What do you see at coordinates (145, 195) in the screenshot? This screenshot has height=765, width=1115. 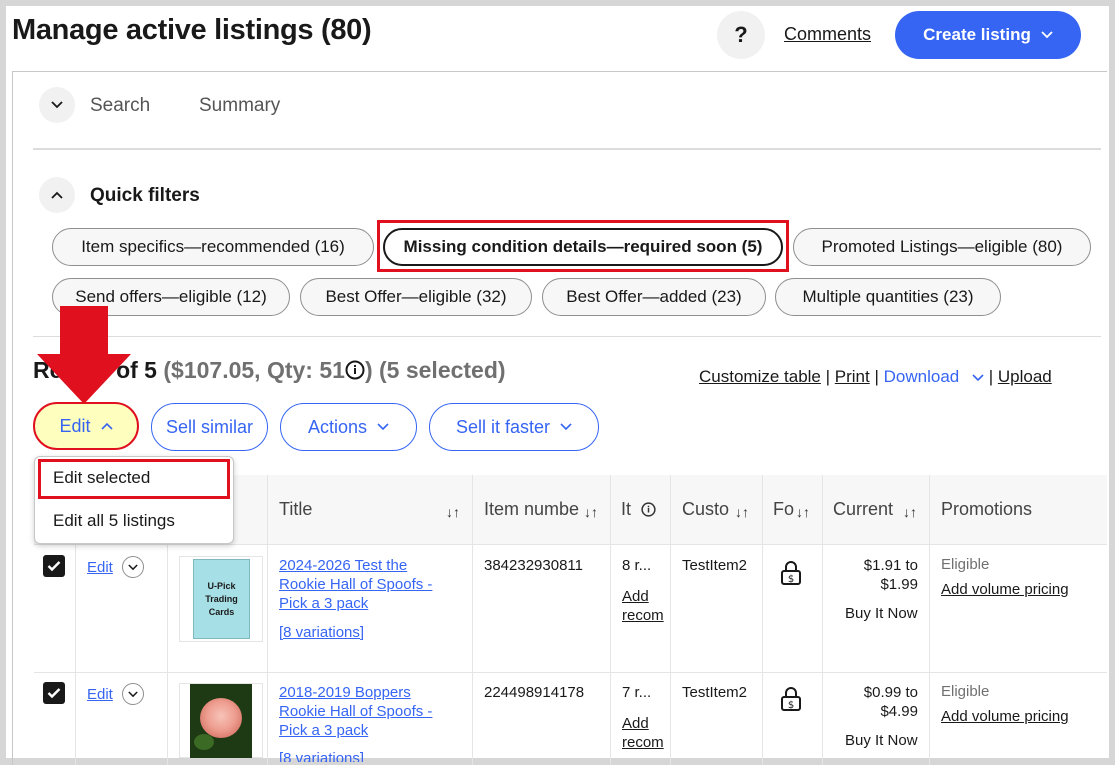 I see `quick-filters-title: Quick filters` at bounding box center [145, 195].